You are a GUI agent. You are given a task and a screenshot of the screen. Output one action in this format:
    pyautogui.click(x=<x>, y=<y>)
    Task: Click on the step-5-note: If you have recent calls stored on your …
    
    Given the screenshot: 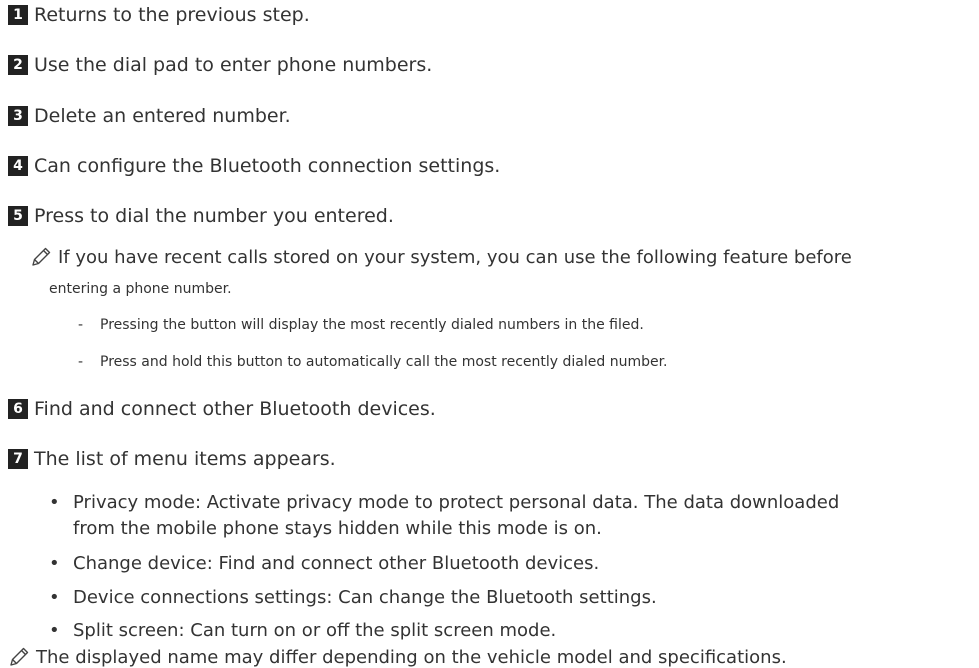 What is the action you would take?
    pyautogui.click(x=441, y=257)
    